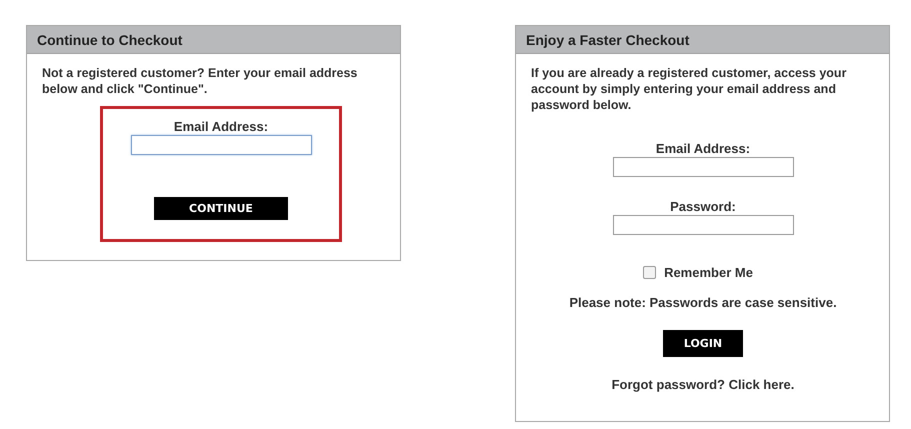  What do you see at coordinates (221, 208) in the screenshot?
I see `continue-button: CONTINUE` at bounding box center [221, 208].